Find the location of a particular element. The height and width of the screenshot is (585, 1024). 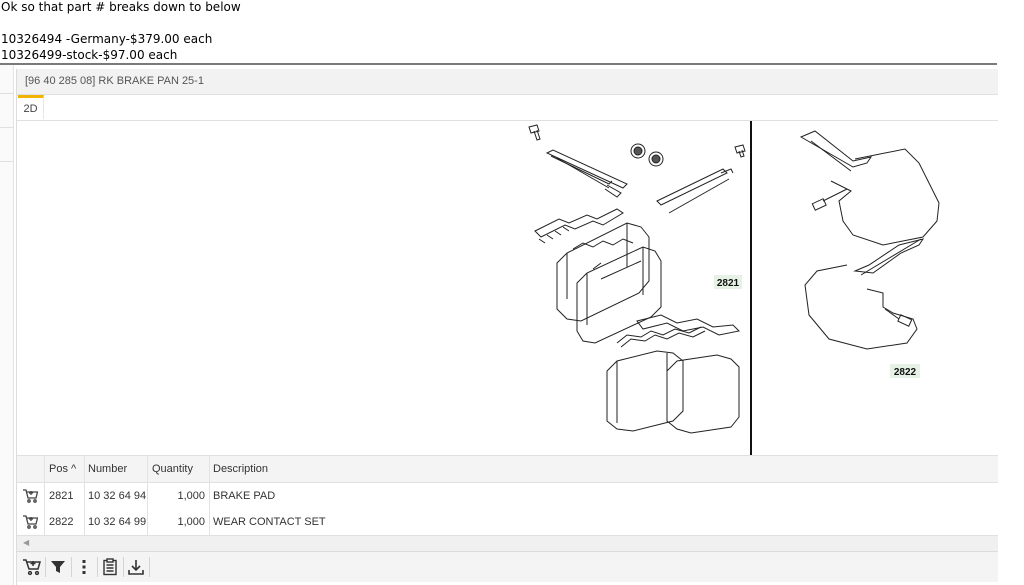

left-side-strip is located at coordinates (7, 325).